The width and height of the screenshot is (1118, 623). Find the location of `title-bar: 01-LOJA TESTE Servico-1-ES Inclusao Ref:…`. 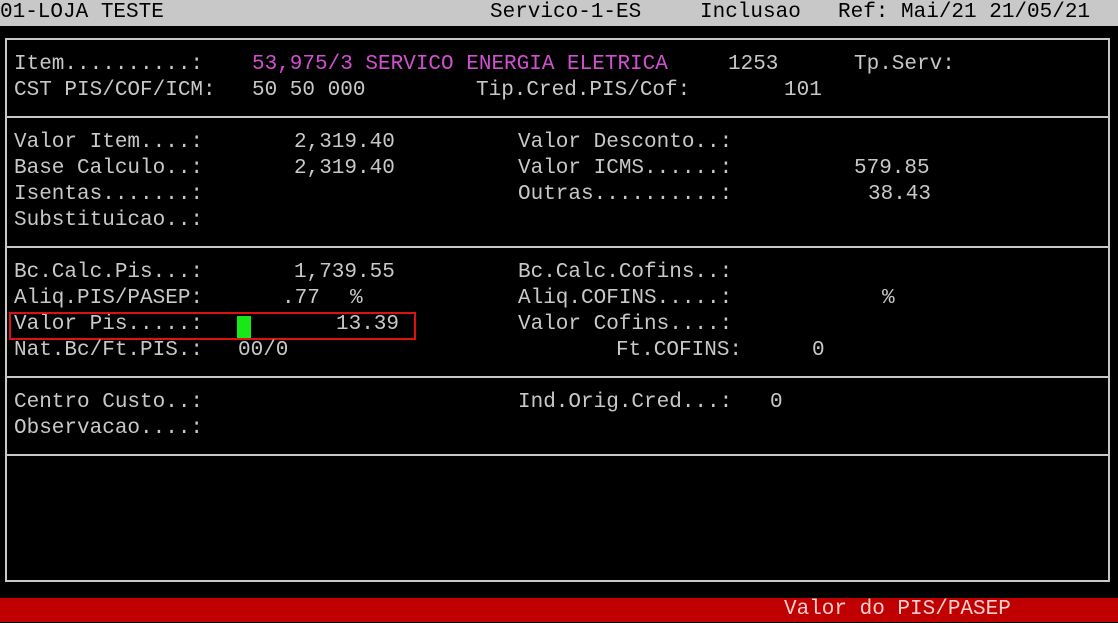

title-bar: 01-LOJA TESTE Servico-1-ES Inclusao Ref:… is located at coordinates (559, 13).